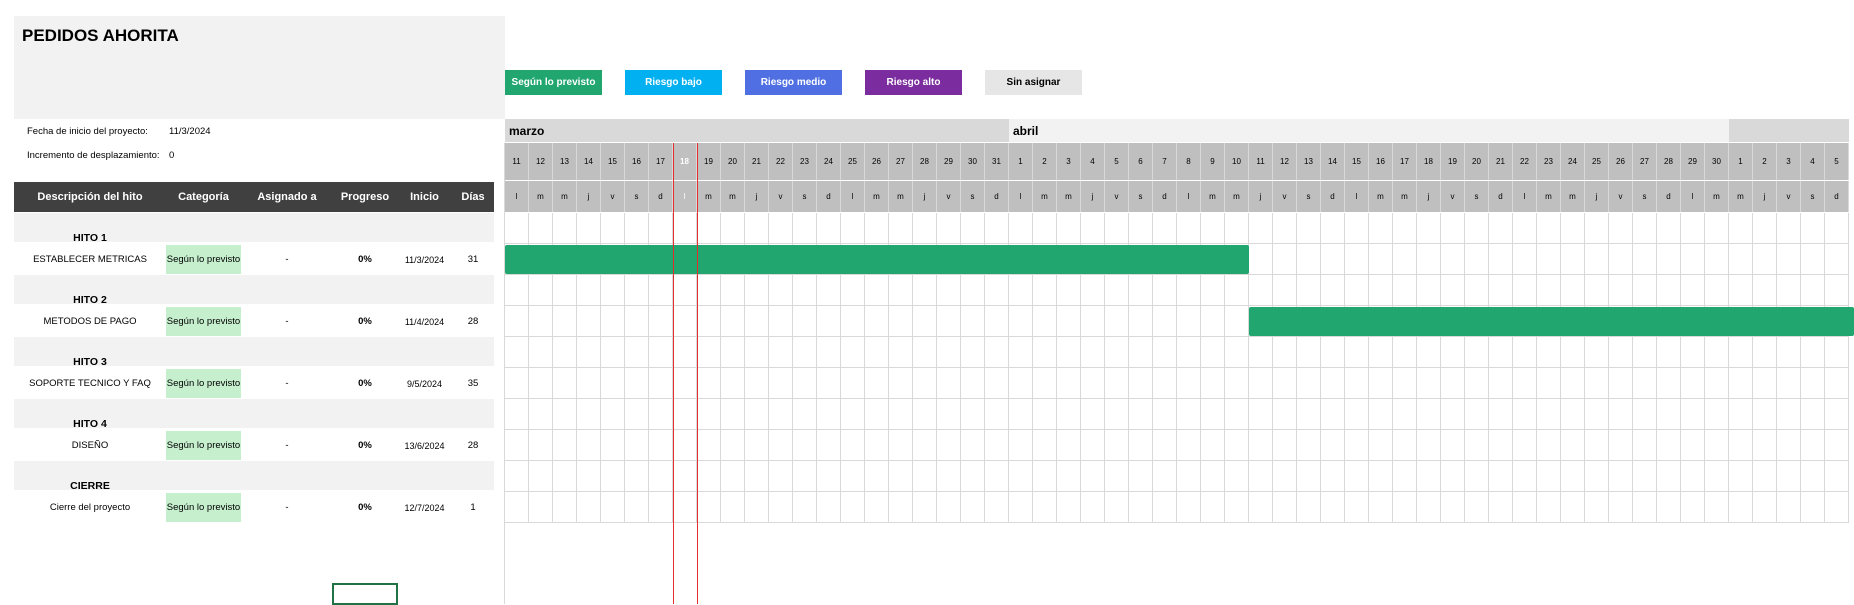  Describe the element at coordinates (424, 321) in the screenshot. I see `task-start: 11/4/2024` at that location.